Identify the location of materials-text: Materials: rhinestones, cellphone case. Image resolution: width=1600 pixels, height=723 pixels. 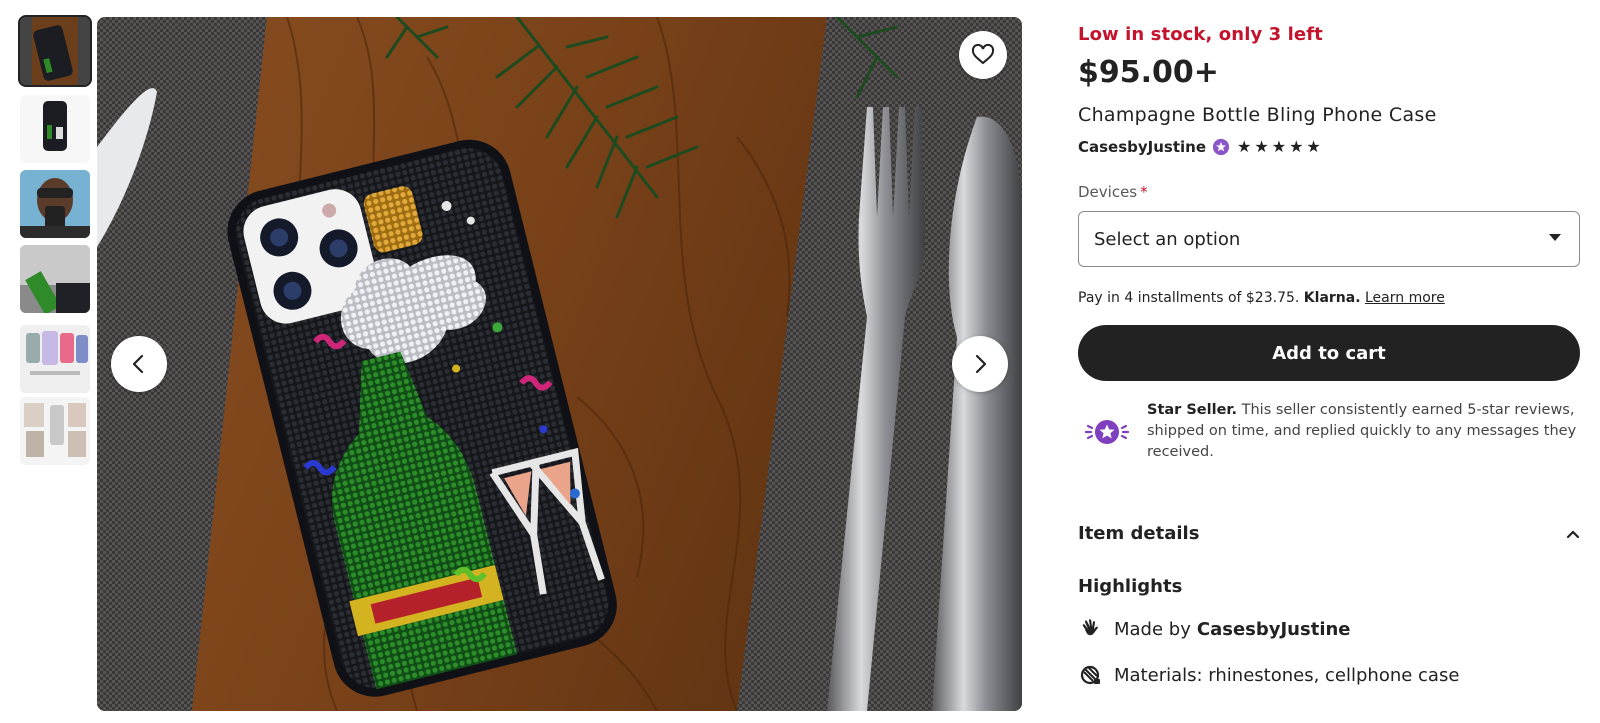
(1287, 675).